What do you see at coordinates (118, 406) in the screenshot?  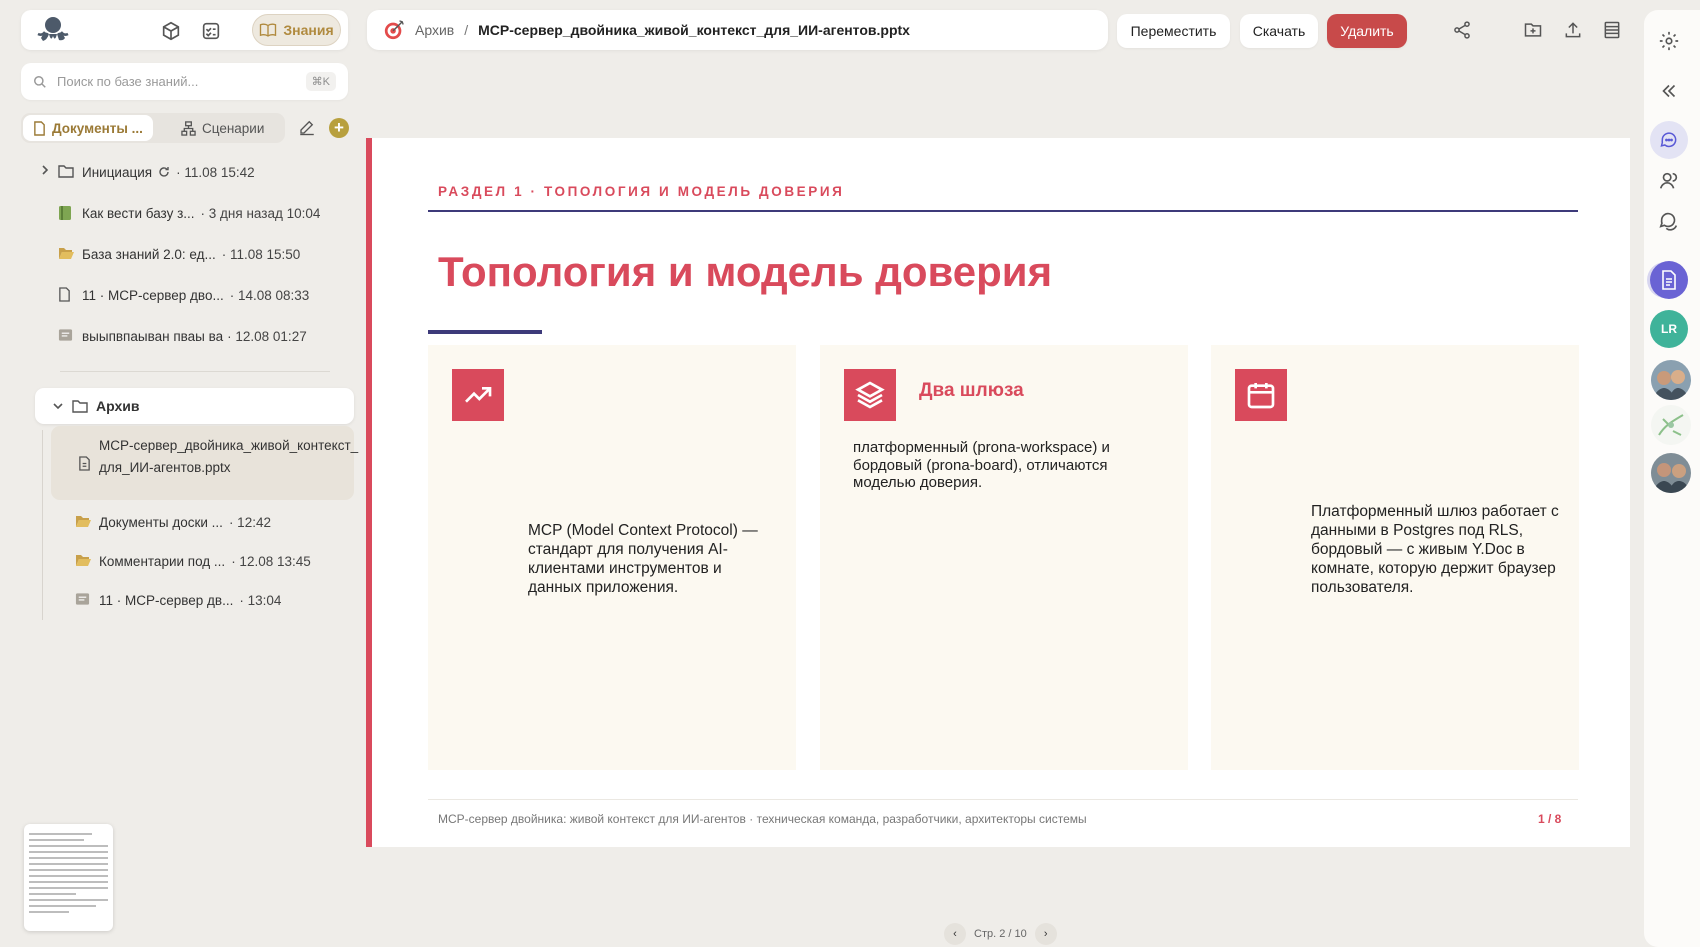 I see `archive-label: Архив` at bounding box center [118, 406].